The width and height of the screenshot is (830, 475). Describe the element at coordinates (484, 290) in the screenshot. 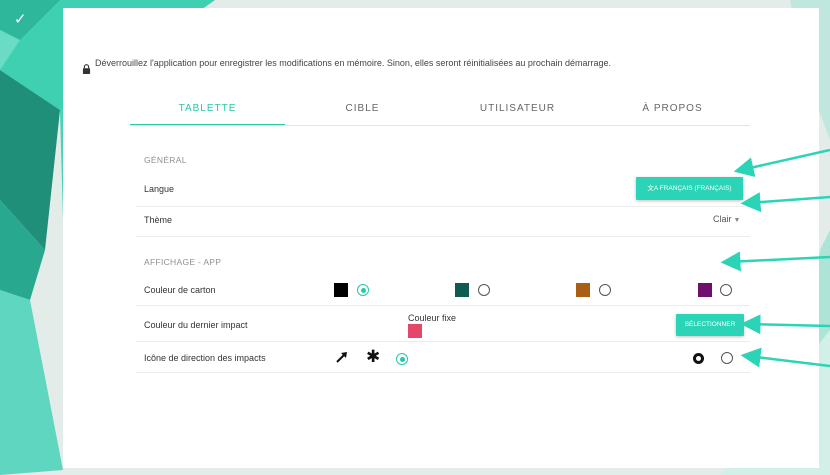

I see `card-color-radio-teal` at that location.